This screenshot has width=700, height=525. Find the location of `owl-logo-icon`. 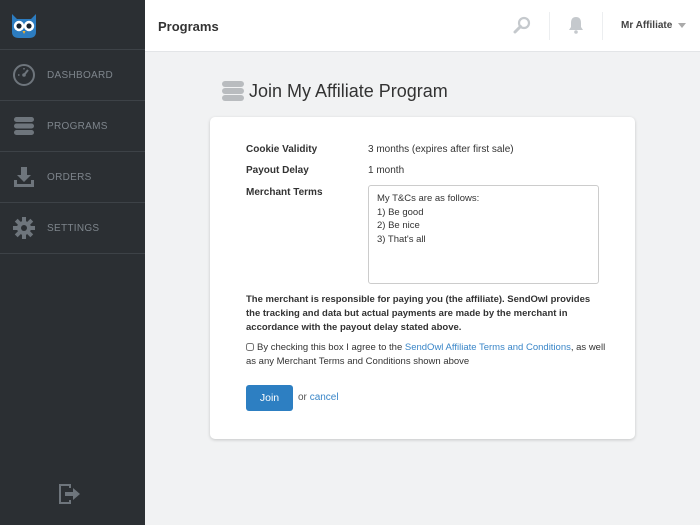

owl-logo-icon is located at coordinates (24, 25).